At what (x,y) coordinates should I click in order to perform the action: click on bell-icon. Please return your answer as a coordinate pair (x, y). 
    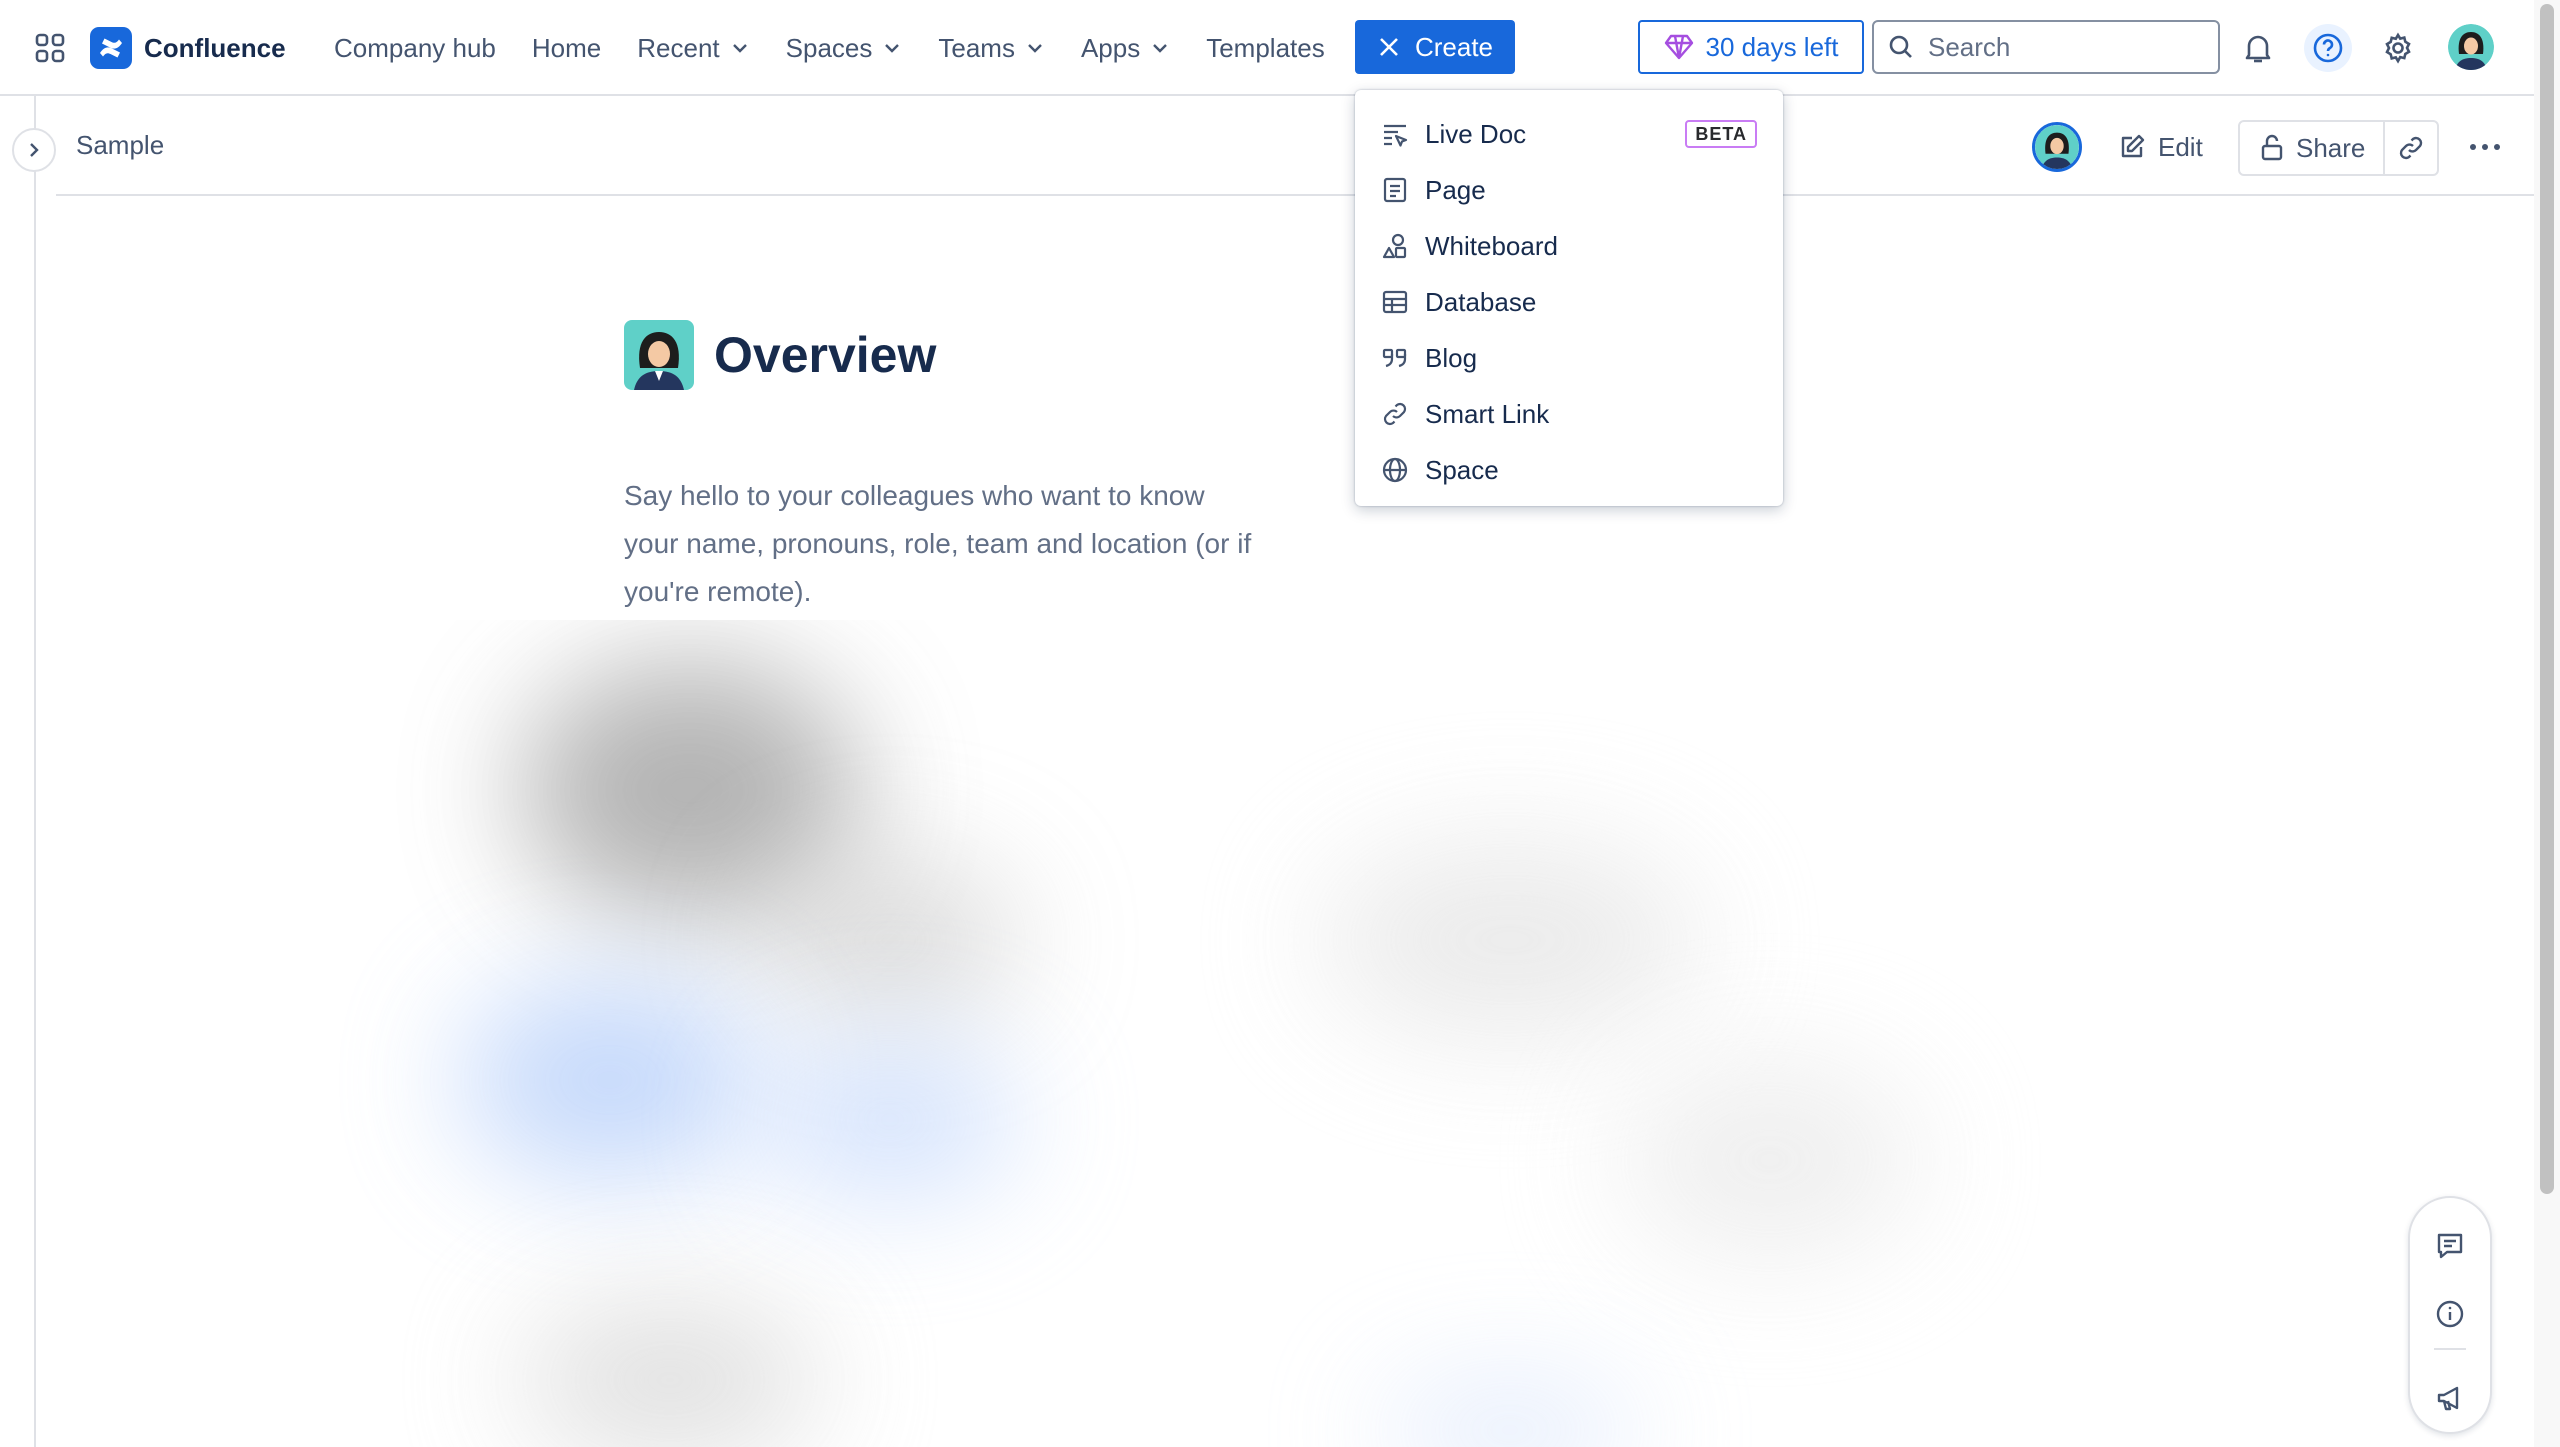
    Looking at the image, I should click on (2258, 49).